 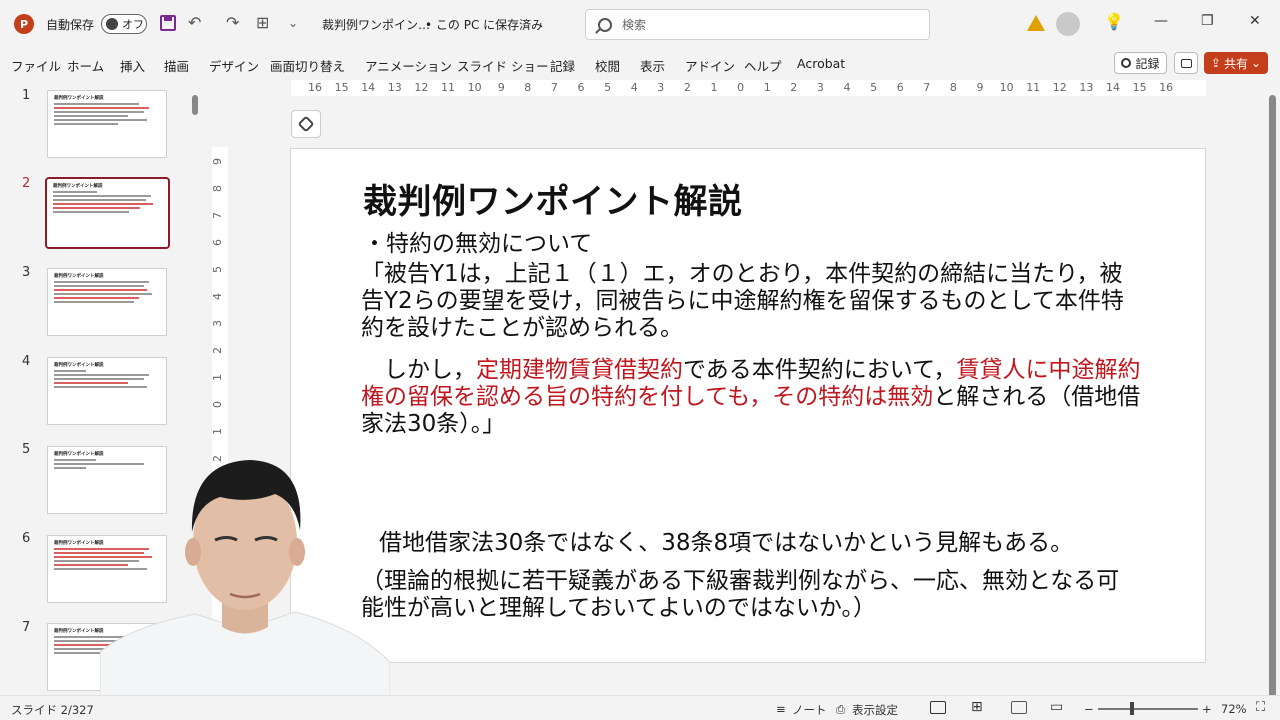 What do you see at coordinates (607, 65) in the screenshot?
I see `tab-review: 校閲` at bounding box center [607, 65].